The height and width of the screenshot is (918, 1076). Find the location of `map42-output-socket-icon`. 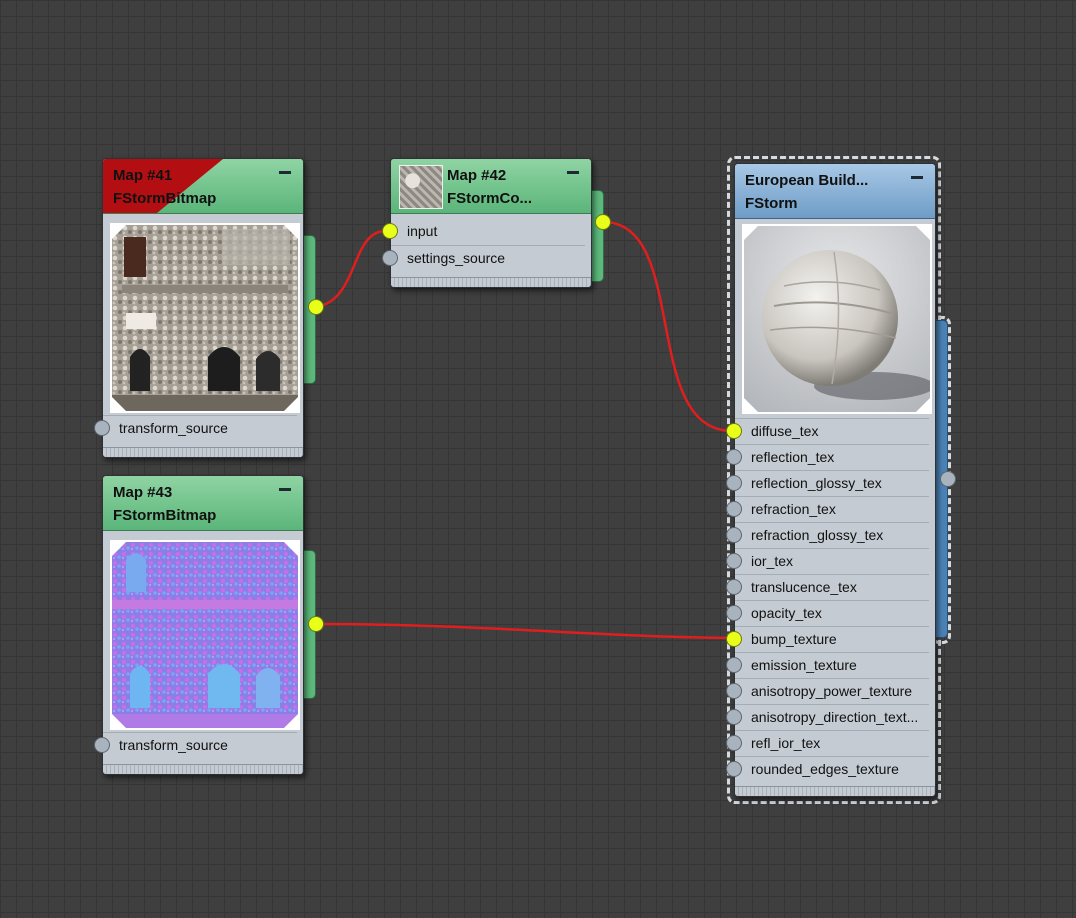

map42-output-socket-icon is located at coordinates (603, 222).